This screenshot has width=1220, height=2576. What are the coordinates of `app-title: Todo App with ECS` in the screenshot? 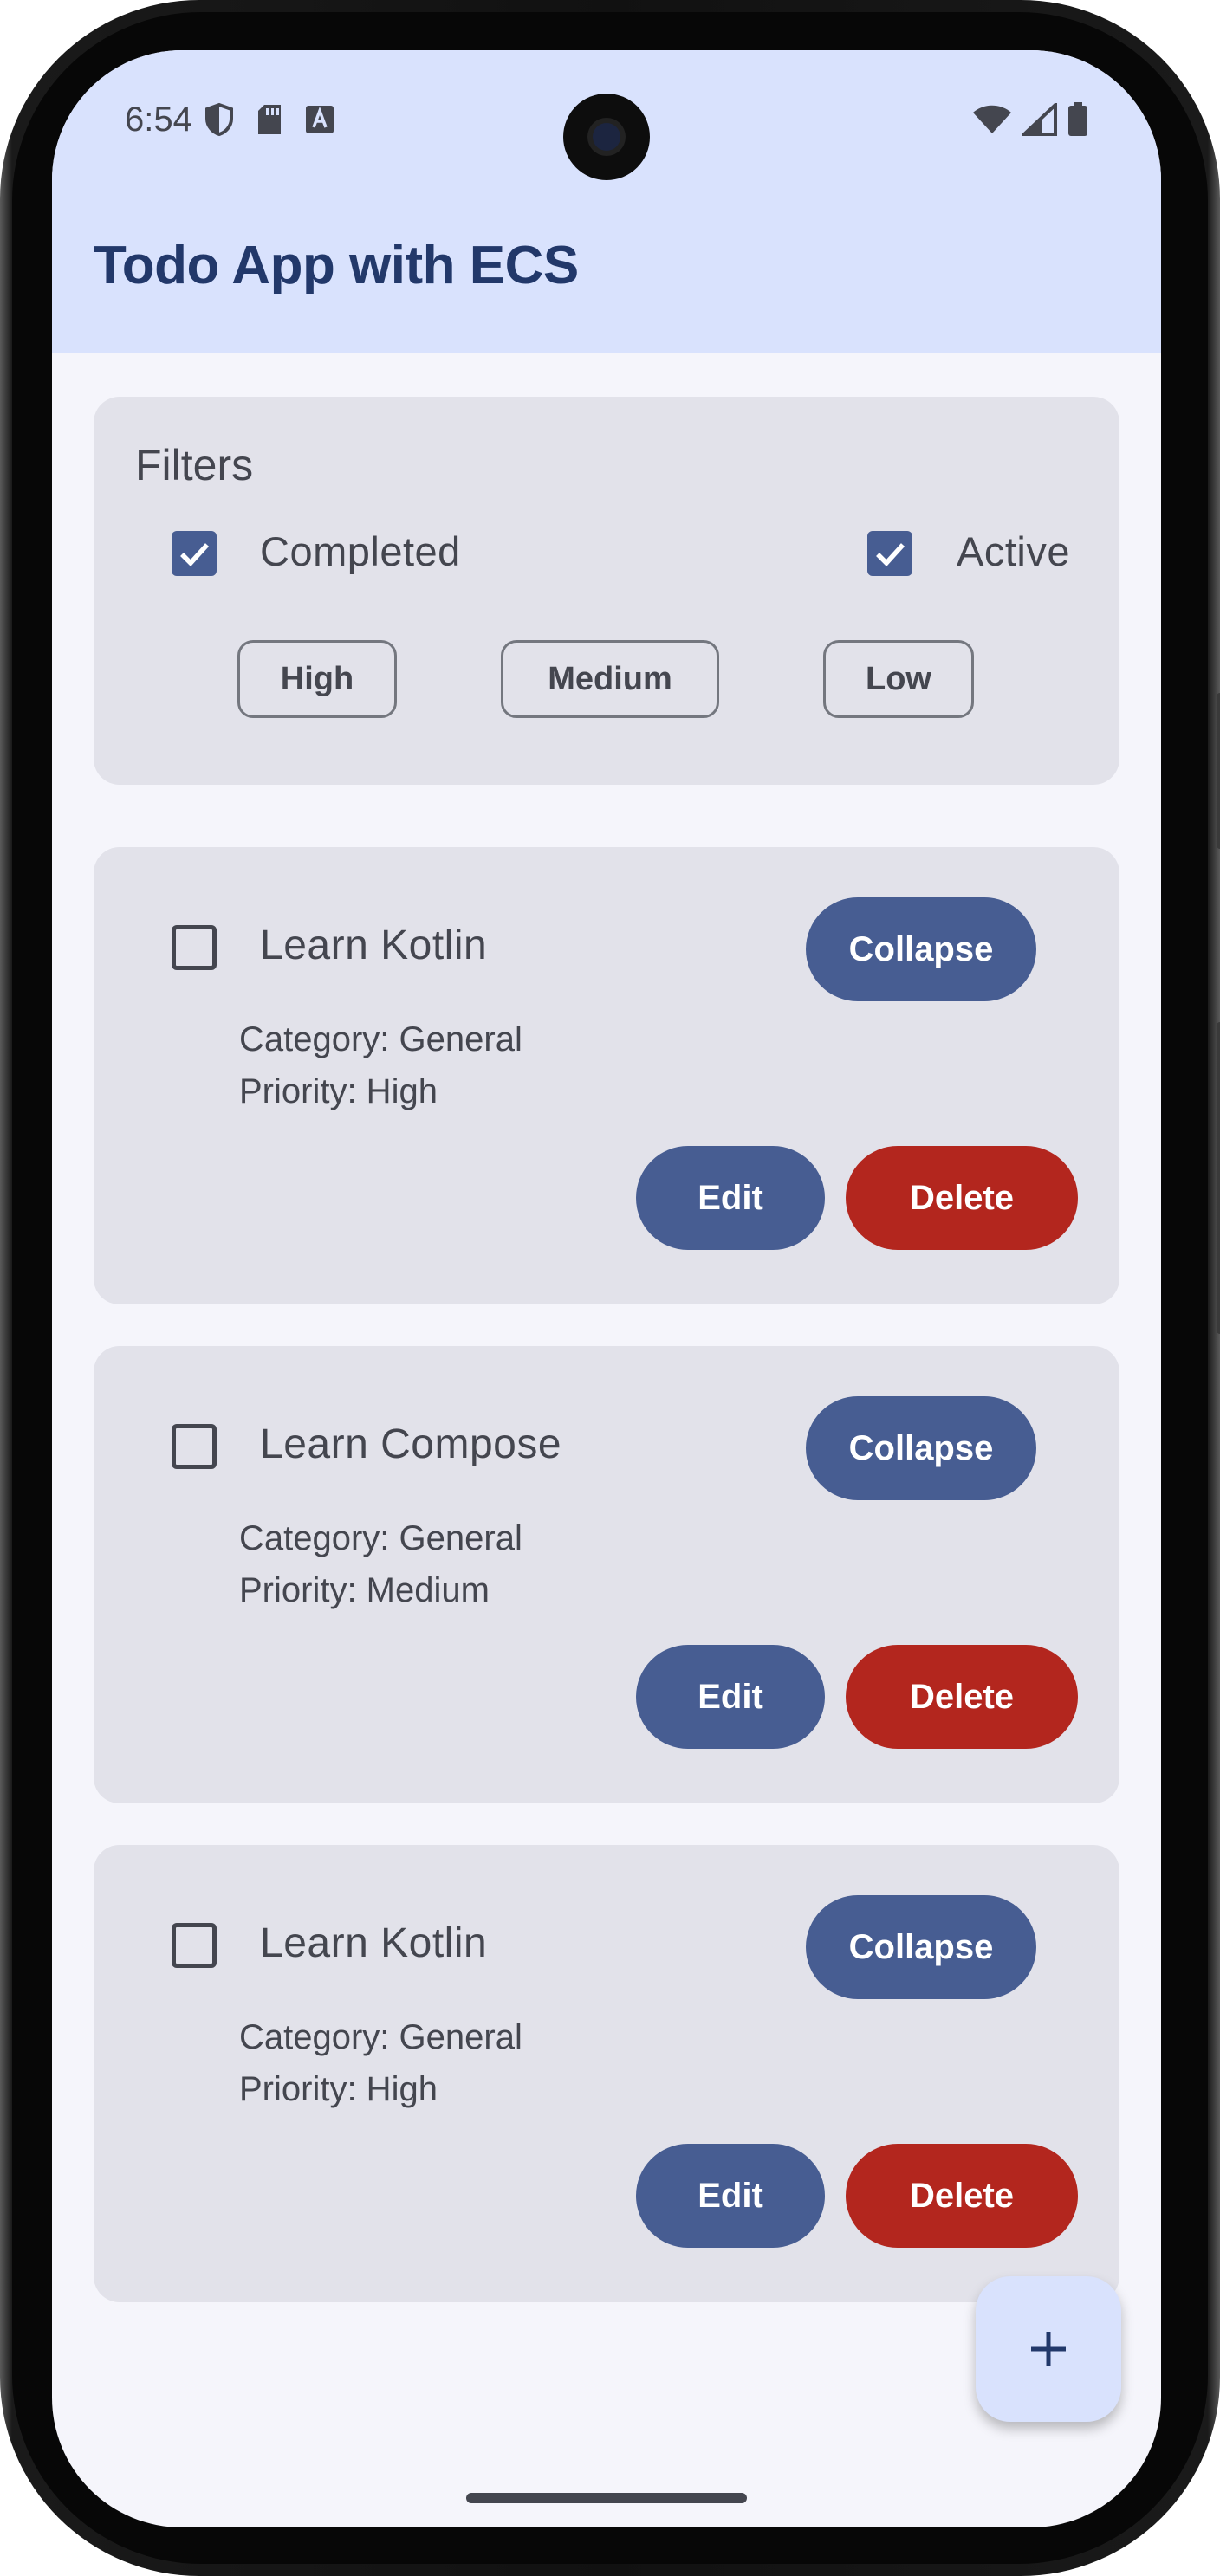 It's located at (336, 265).